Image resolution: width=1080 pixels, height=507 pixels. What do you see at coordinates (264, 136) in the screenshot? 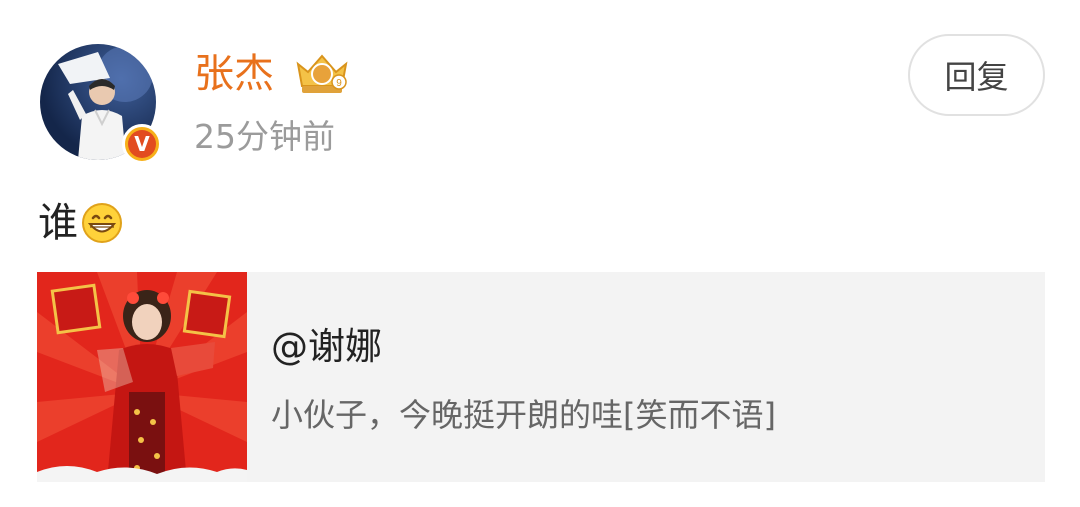
I see `timestamp: 25分钟前` at bounding box center [264, 136].